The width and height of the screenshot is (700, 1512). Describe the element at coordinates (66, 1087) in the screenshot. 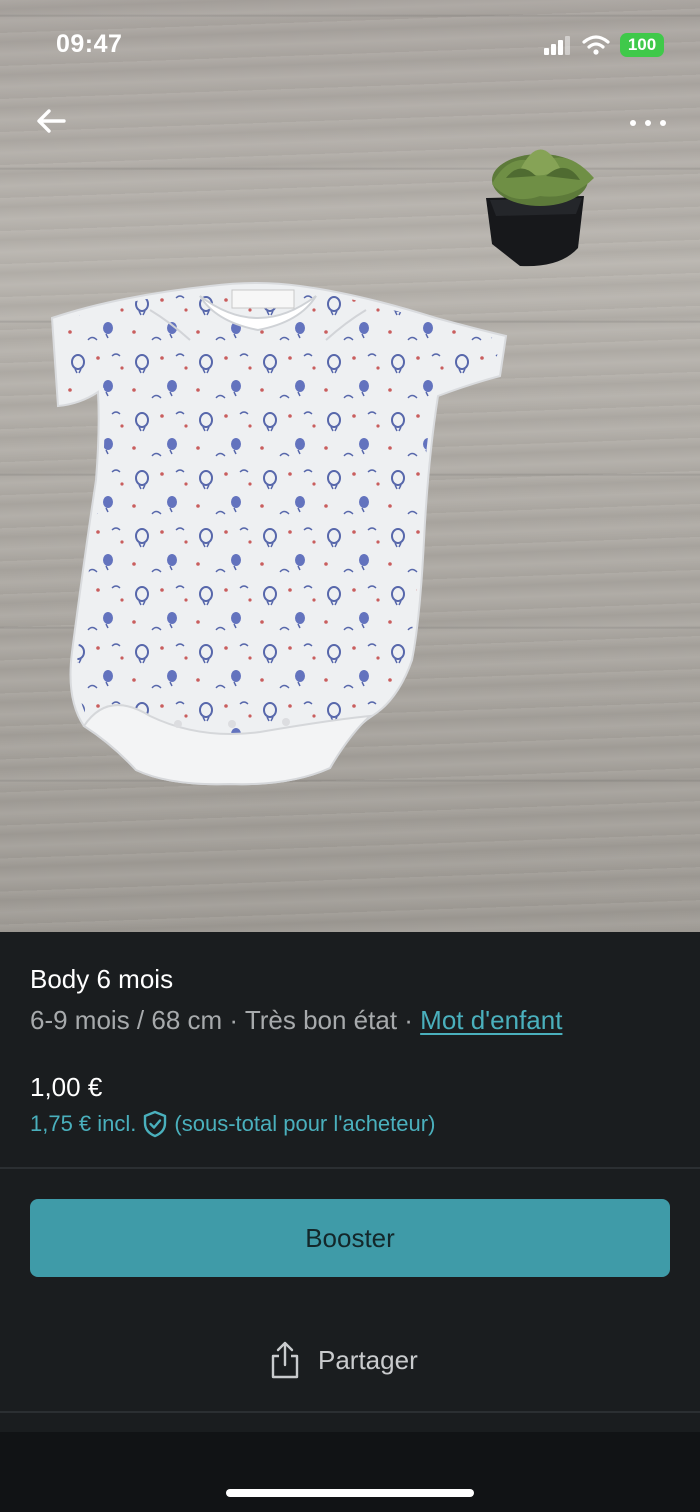

I see `item-price: 1,00 €` at that location.